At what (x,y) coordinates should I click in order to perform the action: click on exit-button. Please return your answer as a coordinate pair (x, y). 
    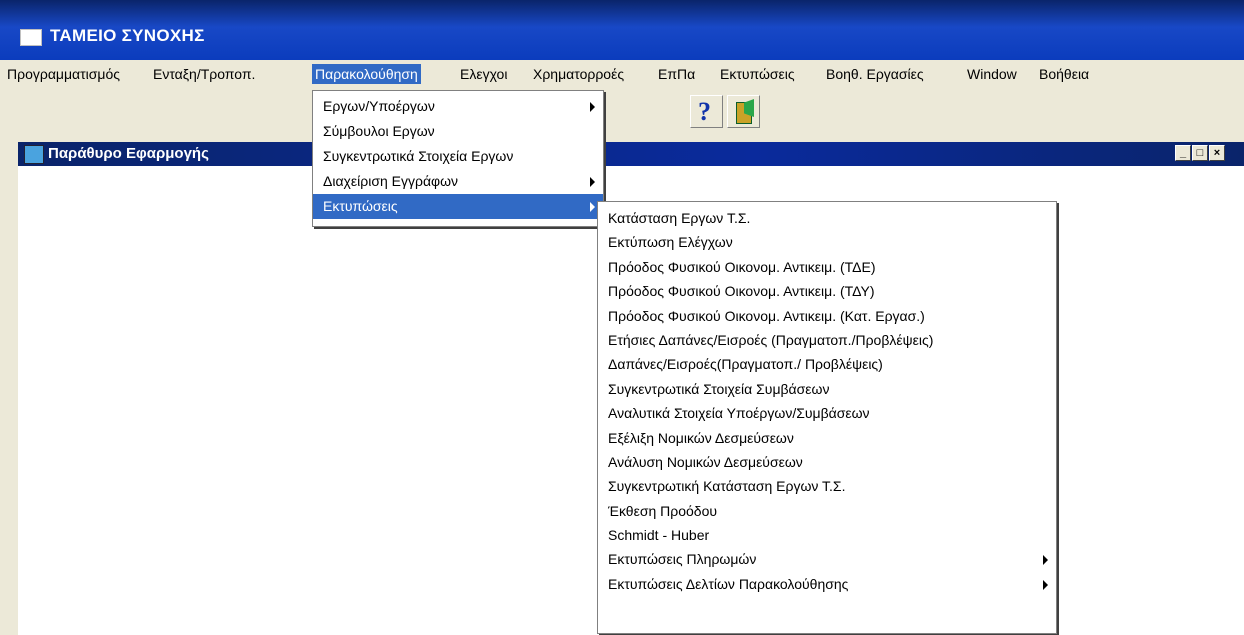
    Looking at the image, I should click on (743, 111).